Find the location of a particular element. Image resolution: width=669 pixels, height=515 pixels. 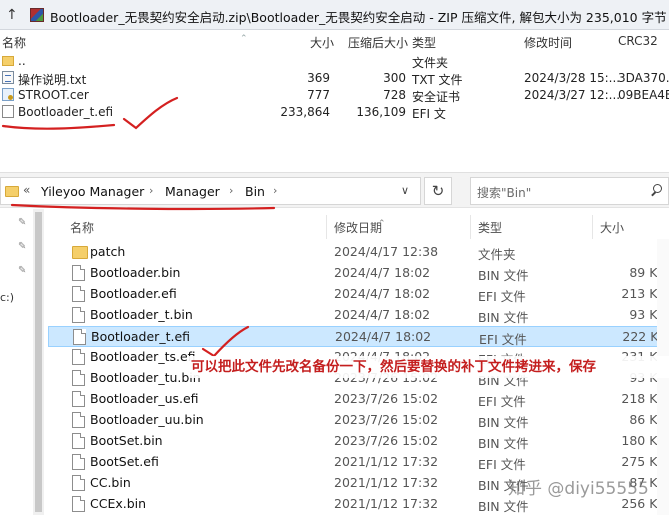

underline-archive-file is located at coordinates (58, 126).